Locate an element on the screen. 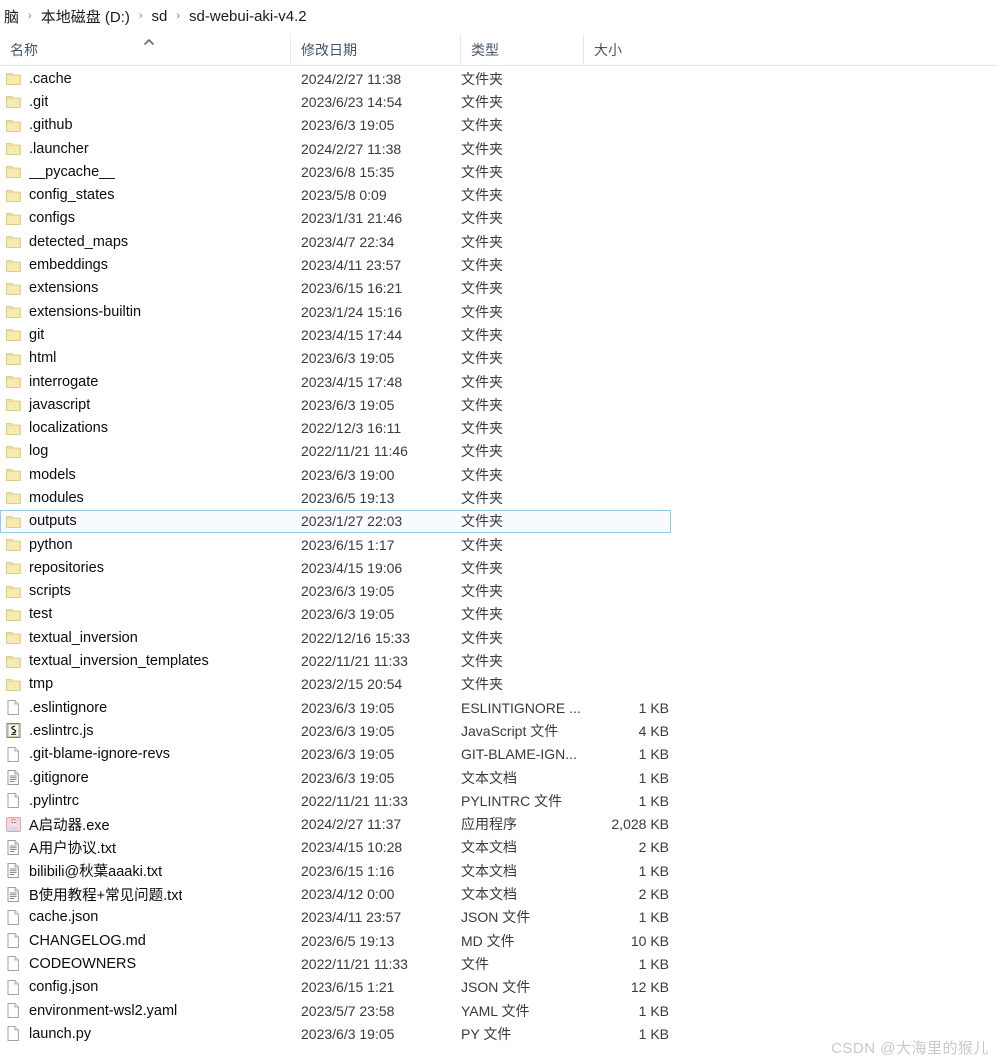  file-name-label: html is located at coordinates (43, 358).